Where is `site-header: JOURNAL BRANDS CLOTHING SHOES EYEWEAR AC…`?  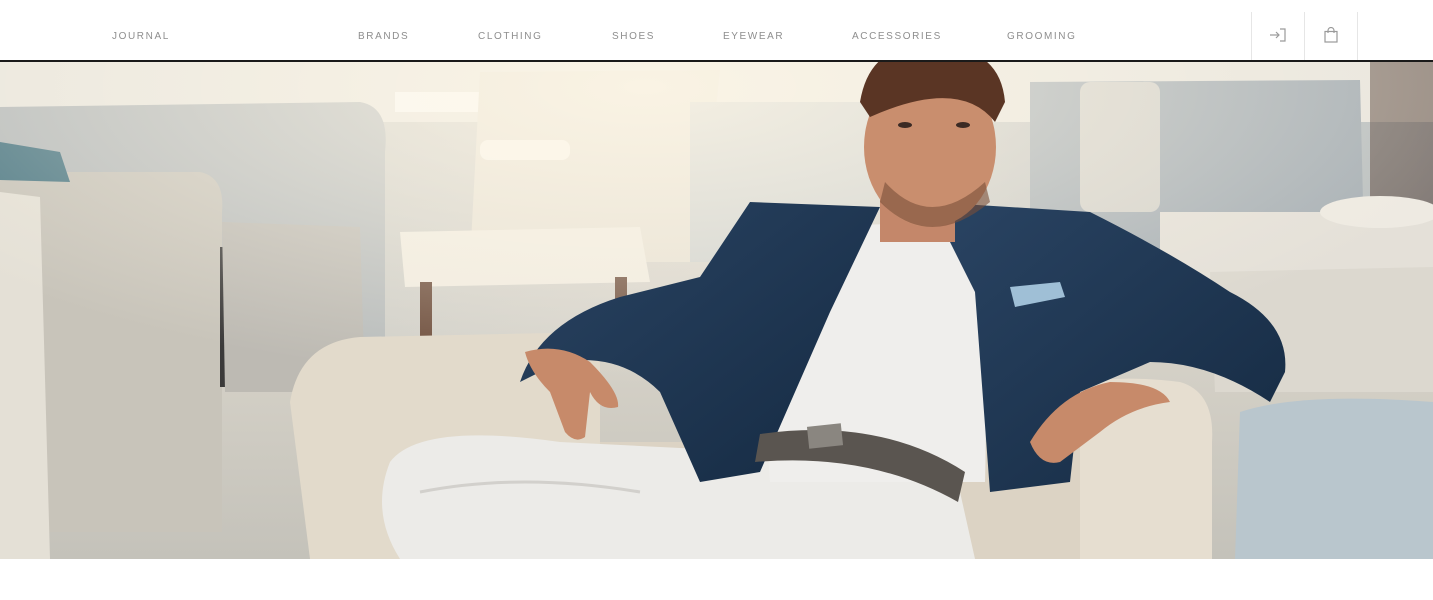
site-header: JOURNAL BRANDS CLOTHING SHOES EYEWEAR AC… is located at coordinates (716, 31).